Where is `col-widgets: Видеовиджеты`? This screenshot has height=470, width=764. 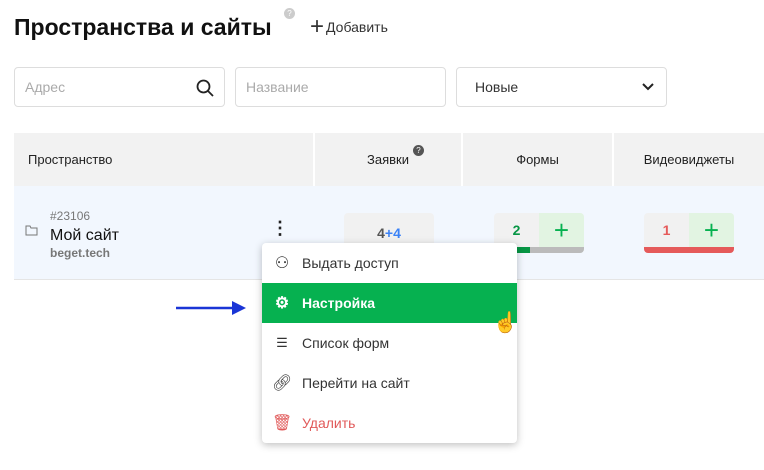 col-widgets: Видеовиджеты is located at coordinates (689, 159).